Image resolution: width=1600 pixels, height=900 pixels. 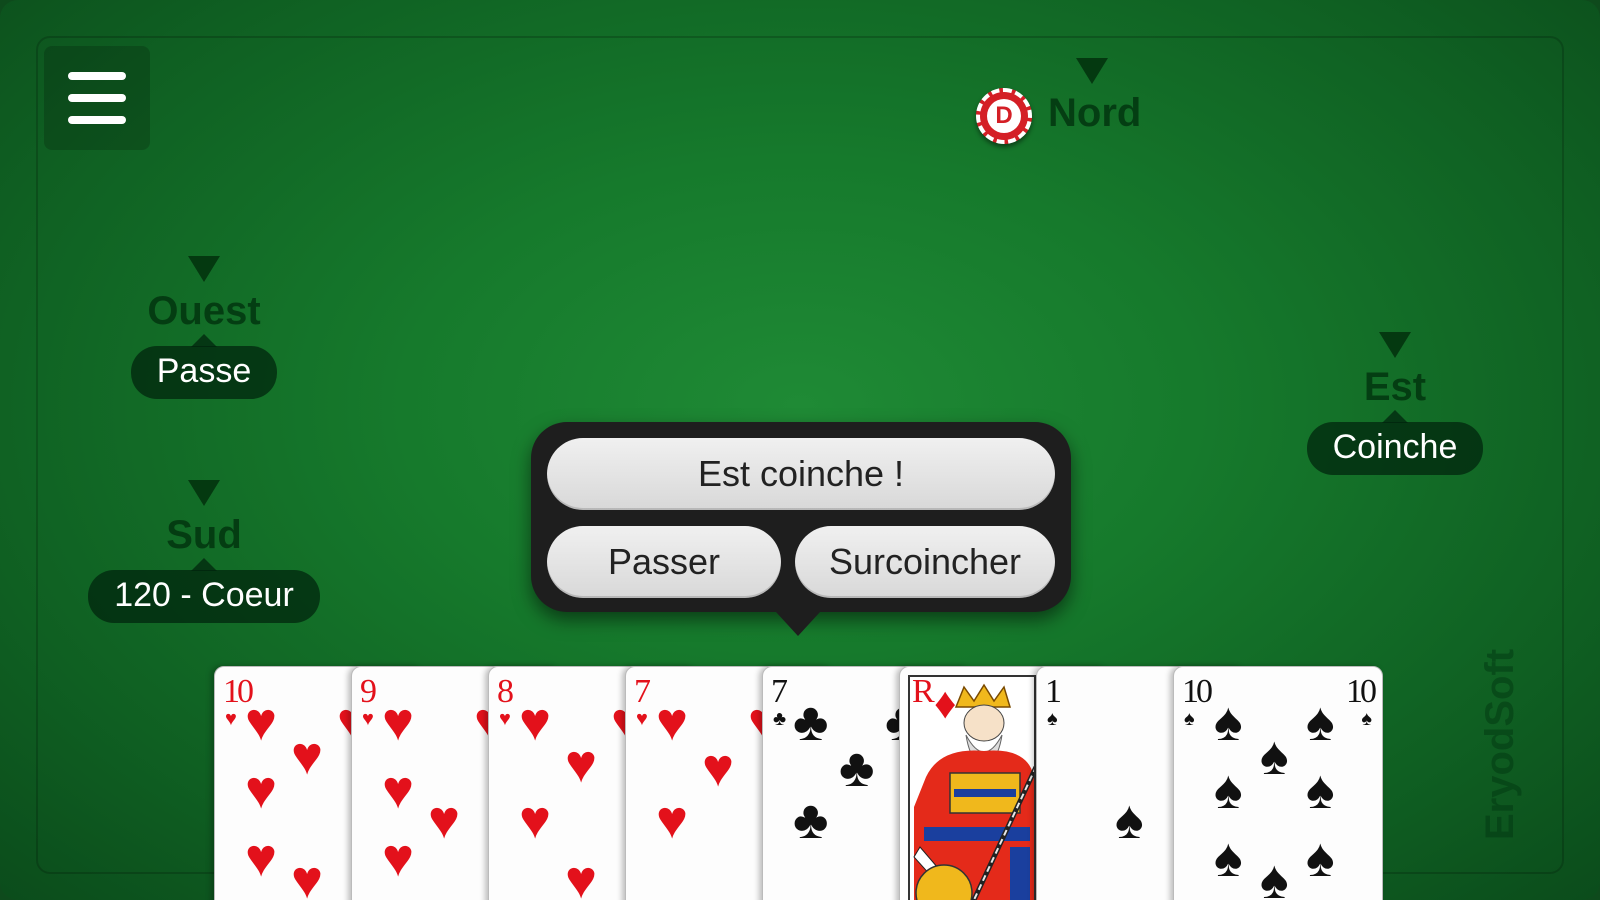 What do you see at coordinates (1500, 744) in the screenshot?
I see `eryodsoft-watermark: EryodSoft` at bounding box center [1500, 744].